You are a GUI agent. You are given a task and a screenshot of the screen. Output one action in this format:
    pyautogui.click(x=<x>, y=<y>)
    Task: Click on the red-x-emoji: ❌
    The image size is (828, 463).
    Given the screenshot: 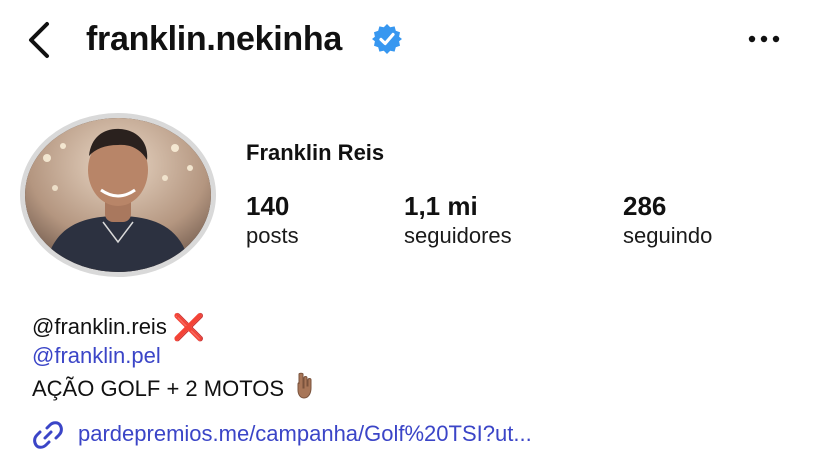 What is the action you would take?
    pyautogui.click(x=189, y=327)
    